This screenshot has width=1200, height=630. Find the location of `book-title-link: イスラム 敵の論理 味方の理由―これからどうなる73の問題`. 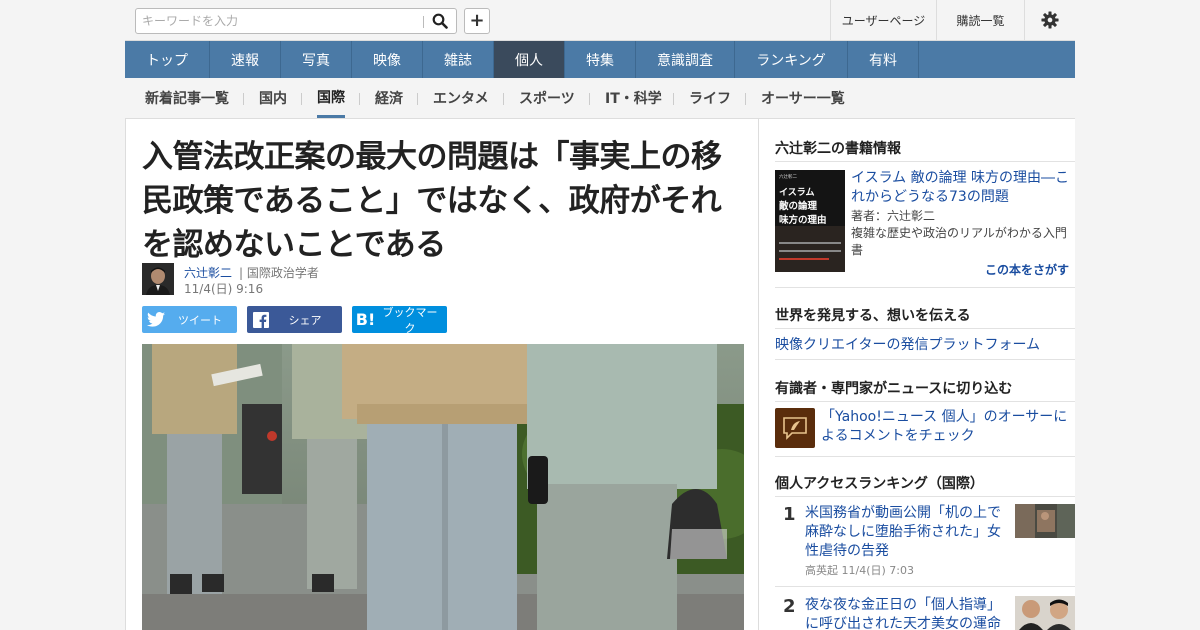

book-title-link: イスラム 敵の論理 味方の理由―これからどうなる73の問題 is located at coordinates (961, 188).